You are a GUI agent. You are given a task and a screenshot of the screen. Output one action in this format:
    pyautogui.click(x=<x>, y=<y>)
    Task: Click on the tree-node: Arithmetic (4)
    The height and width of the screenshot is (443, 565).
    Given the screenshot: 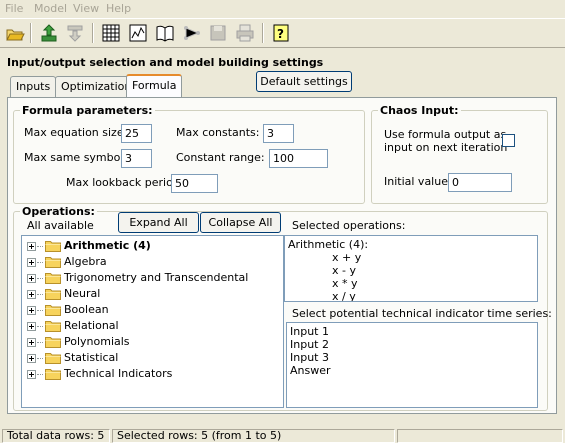 What is the action you would take?
    pyautogui.click(x=150, y=246)
    